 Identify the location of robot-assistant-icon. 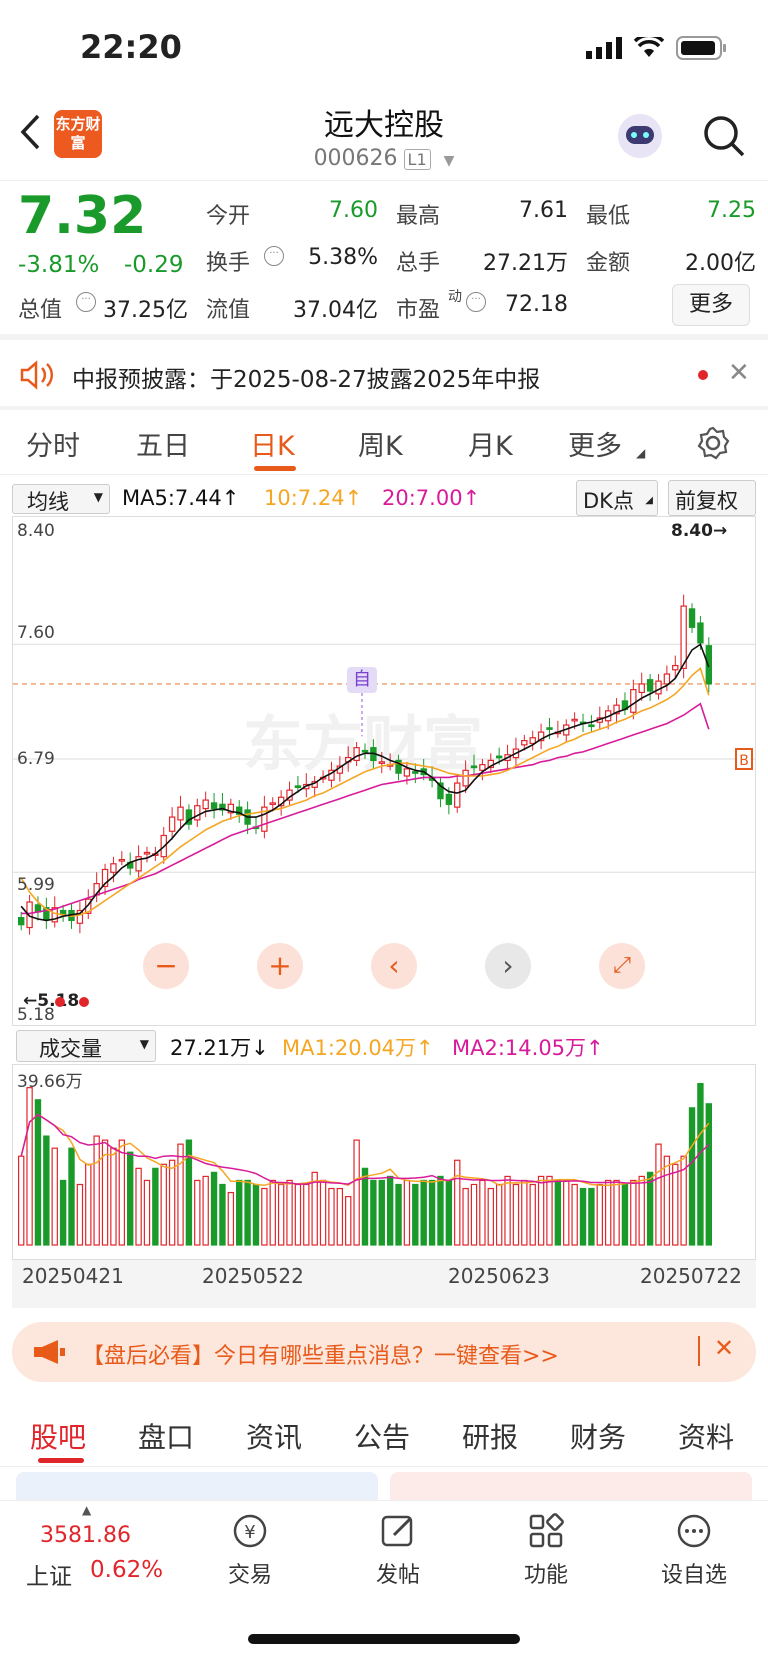
(640, 136).